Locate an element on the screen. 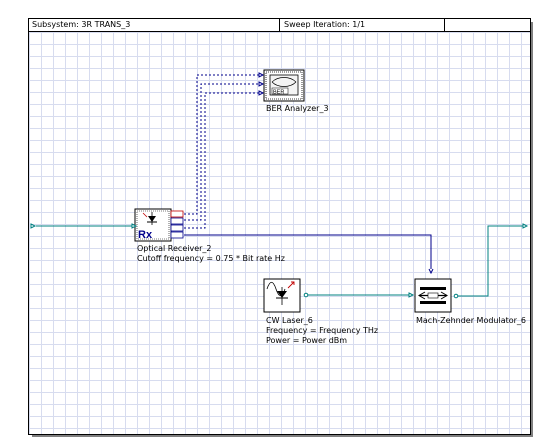 The height and width of the screenshot is (448, 540). cw-laser-frequency-param: Frequency = Frequency THz is located at coordinates (322, 330).